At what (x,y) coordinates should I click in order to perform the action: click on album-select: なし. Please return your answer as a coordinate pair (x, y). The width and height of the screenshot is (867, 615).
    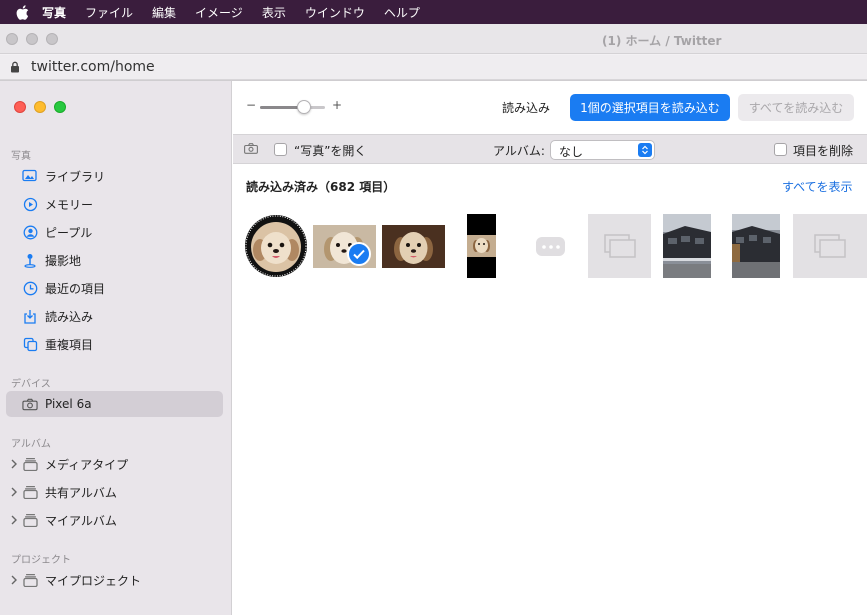
    Looking at the image, I should click on (602, 150).